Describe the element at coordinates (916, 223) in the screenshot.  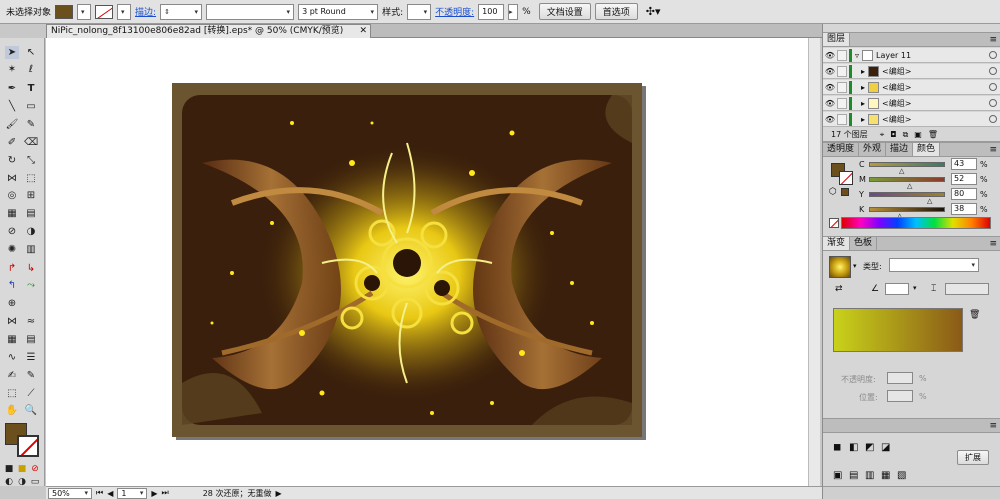
I see `color-spectrum-bar` at that location.